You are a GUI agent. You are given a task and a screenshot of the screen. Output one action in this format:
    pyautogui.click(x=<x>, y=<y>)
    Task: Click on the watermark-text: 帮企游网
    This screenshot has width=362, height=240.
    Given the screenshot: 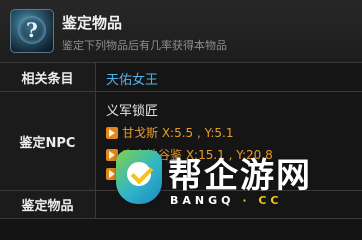 What is the action you would take?
    pyautogui.click(x=240, y=176)
    